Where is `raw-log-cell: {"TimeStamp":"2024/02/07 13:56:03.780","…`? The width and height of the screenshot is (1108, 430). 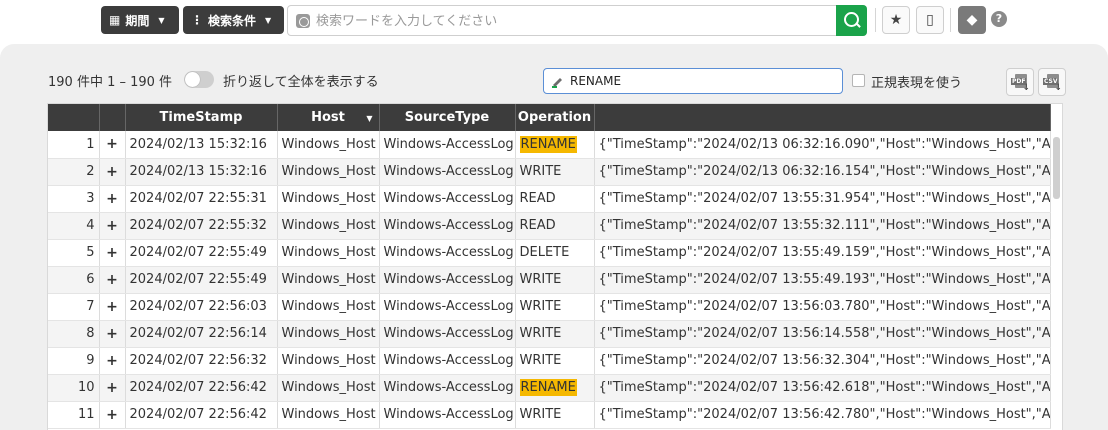 raw-log-cell: {"TimeStamp":"2024/02/07 13:56:03.780","… is located at coordinates (822, 307).